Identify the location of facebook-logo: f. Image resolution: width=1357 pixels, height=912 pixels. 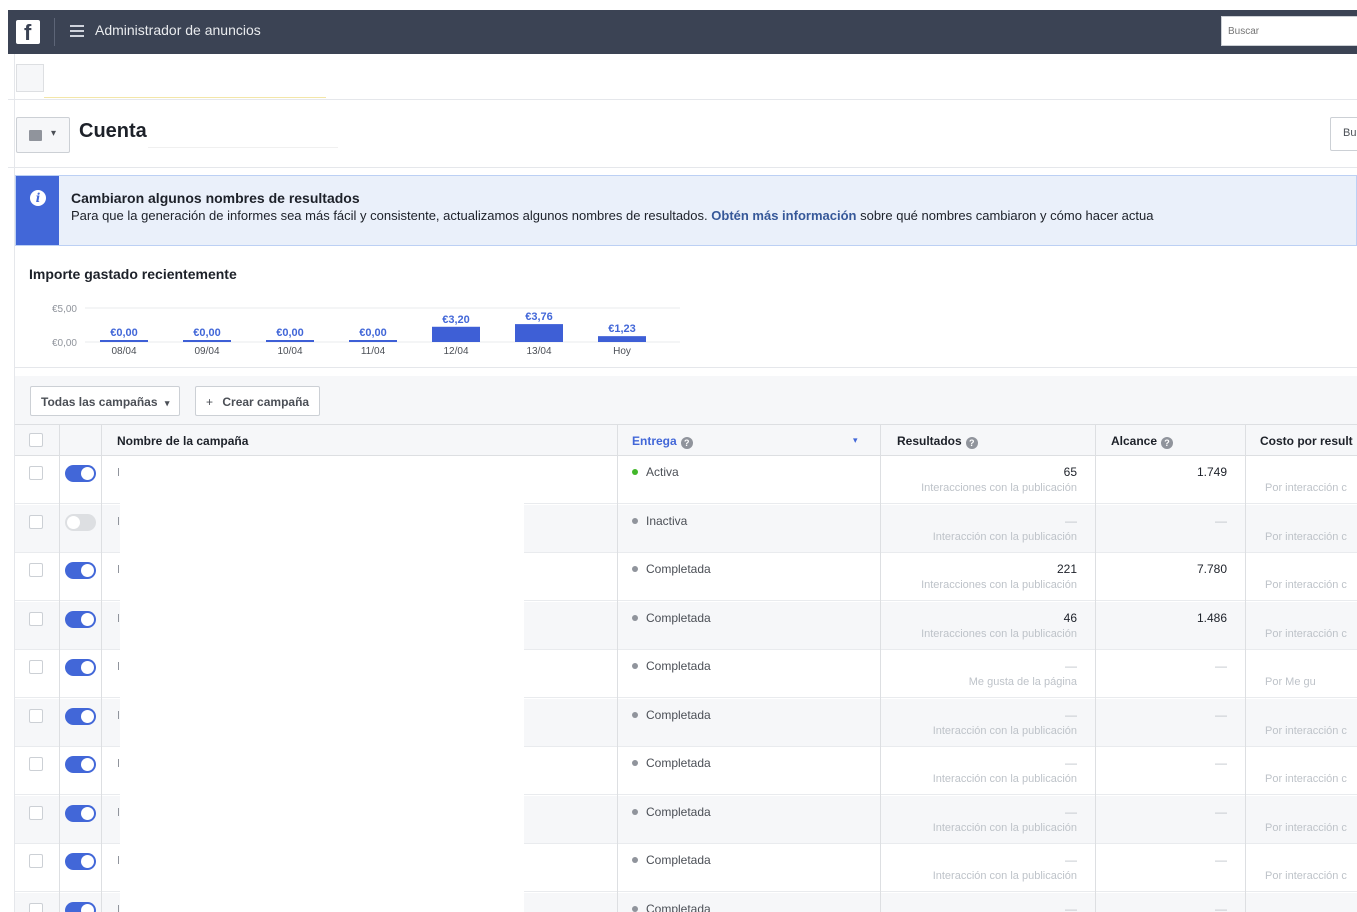
(28, 32).